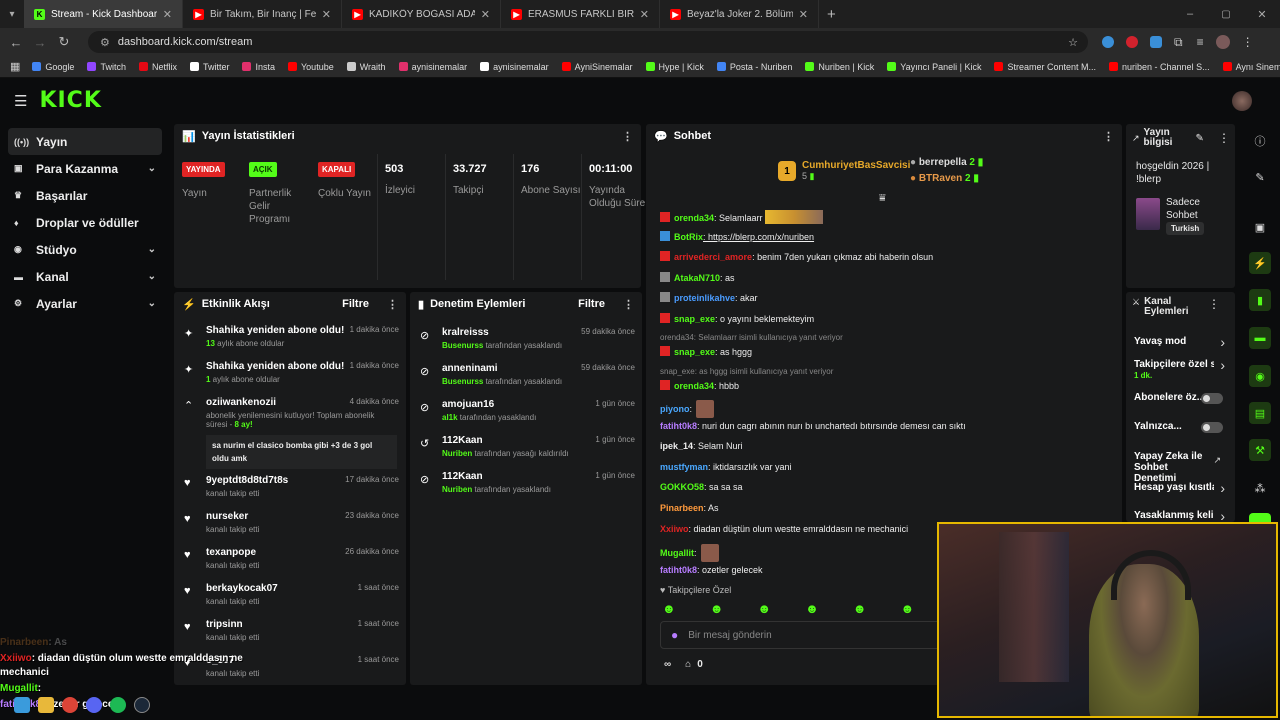 The image size is (1280, 720). I want to click on hamburger-menu-icon: ☰, so click(20, 101).